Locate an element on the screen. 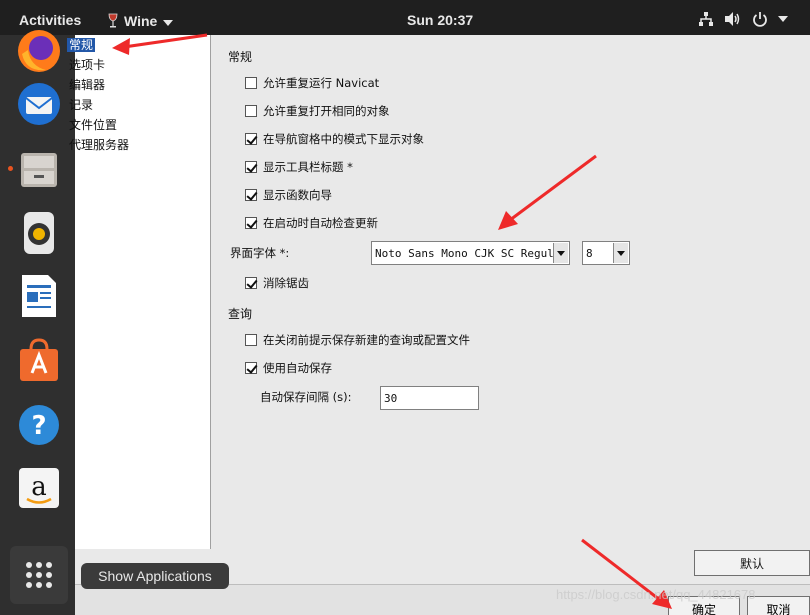 The width and height of the screenshot is (810, 615). dock: ? a is located at coordinates (37, 322).